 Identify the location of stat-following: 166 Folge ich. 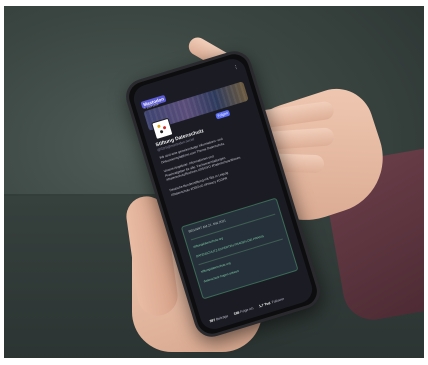
(243, 311).